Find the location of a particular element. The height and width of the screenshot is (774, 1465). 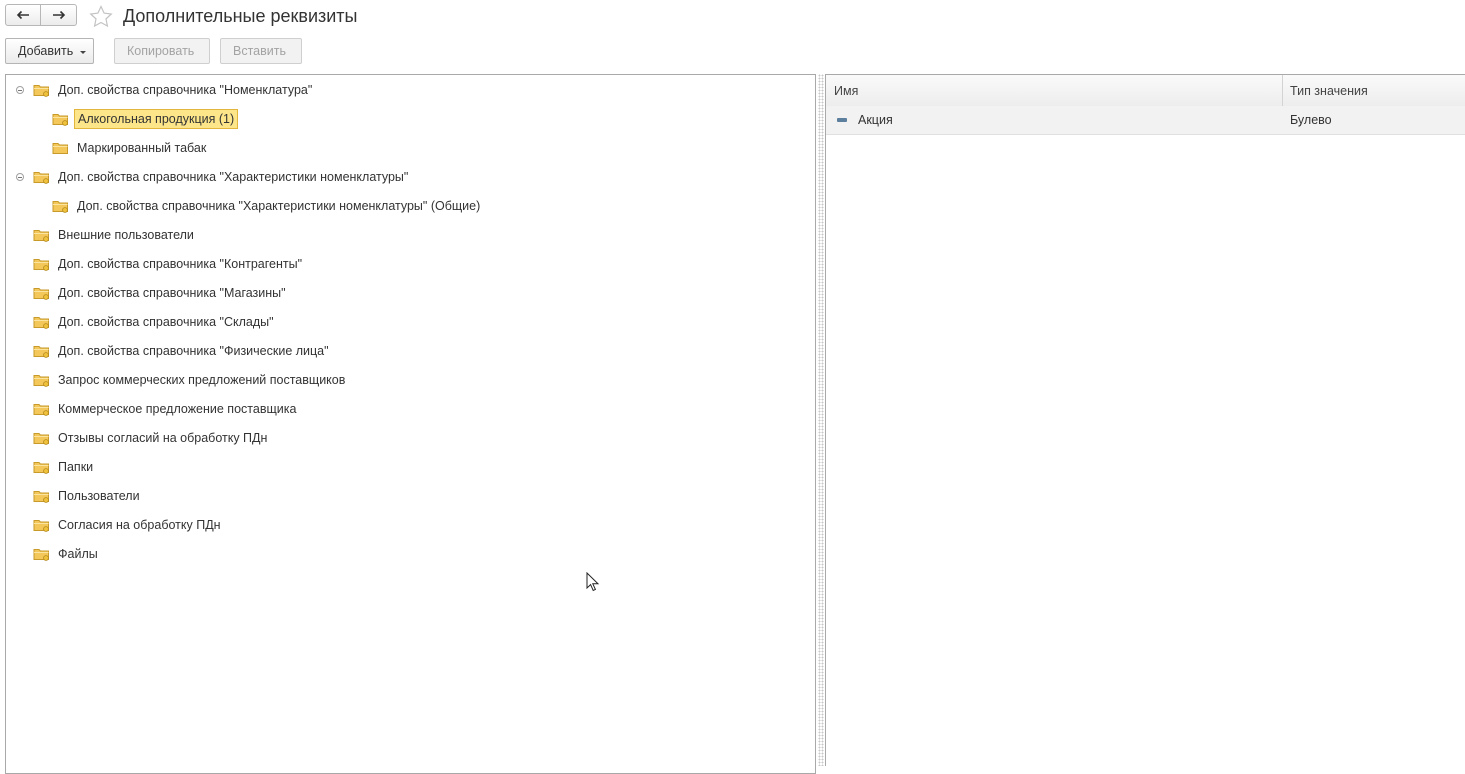

tree-item: Алкогольная продукция (1) is located at coordinates (145, 119).